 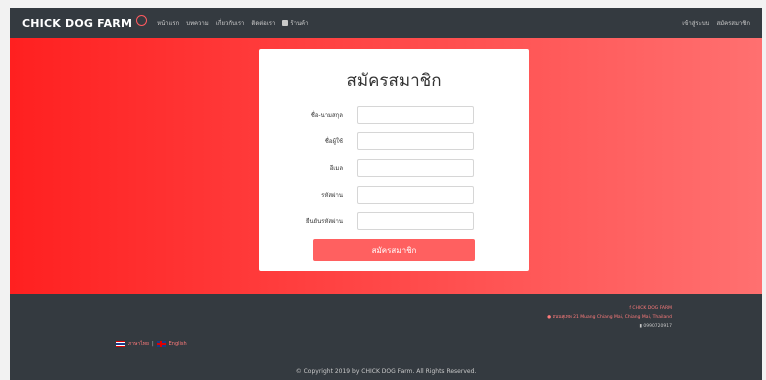 I want to click on nav-link-home: หน้าแรก, so click(x=168, y=23).